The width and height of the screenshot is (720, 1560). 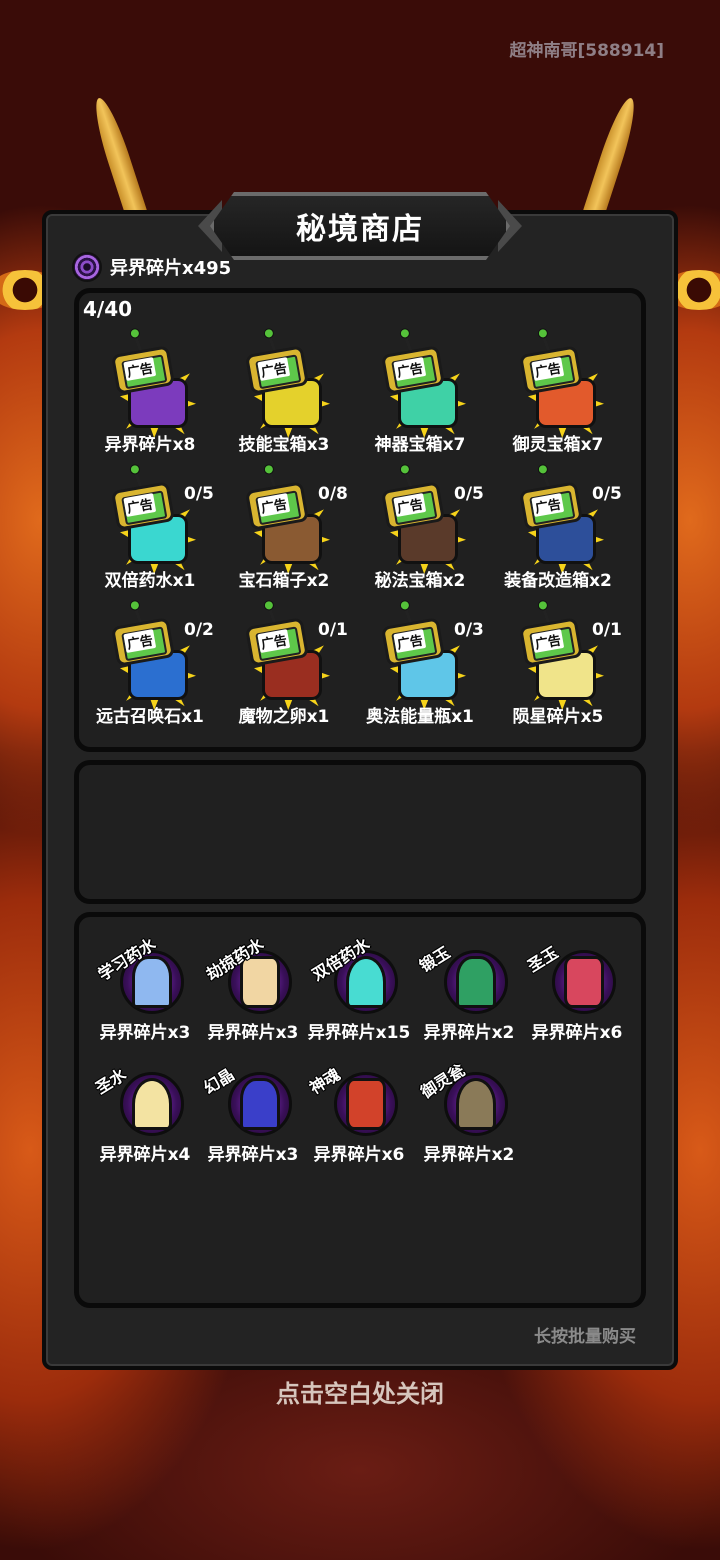 I want to click on ad-item: 广告 技能宝箱x3, so click(x=284, y=395).